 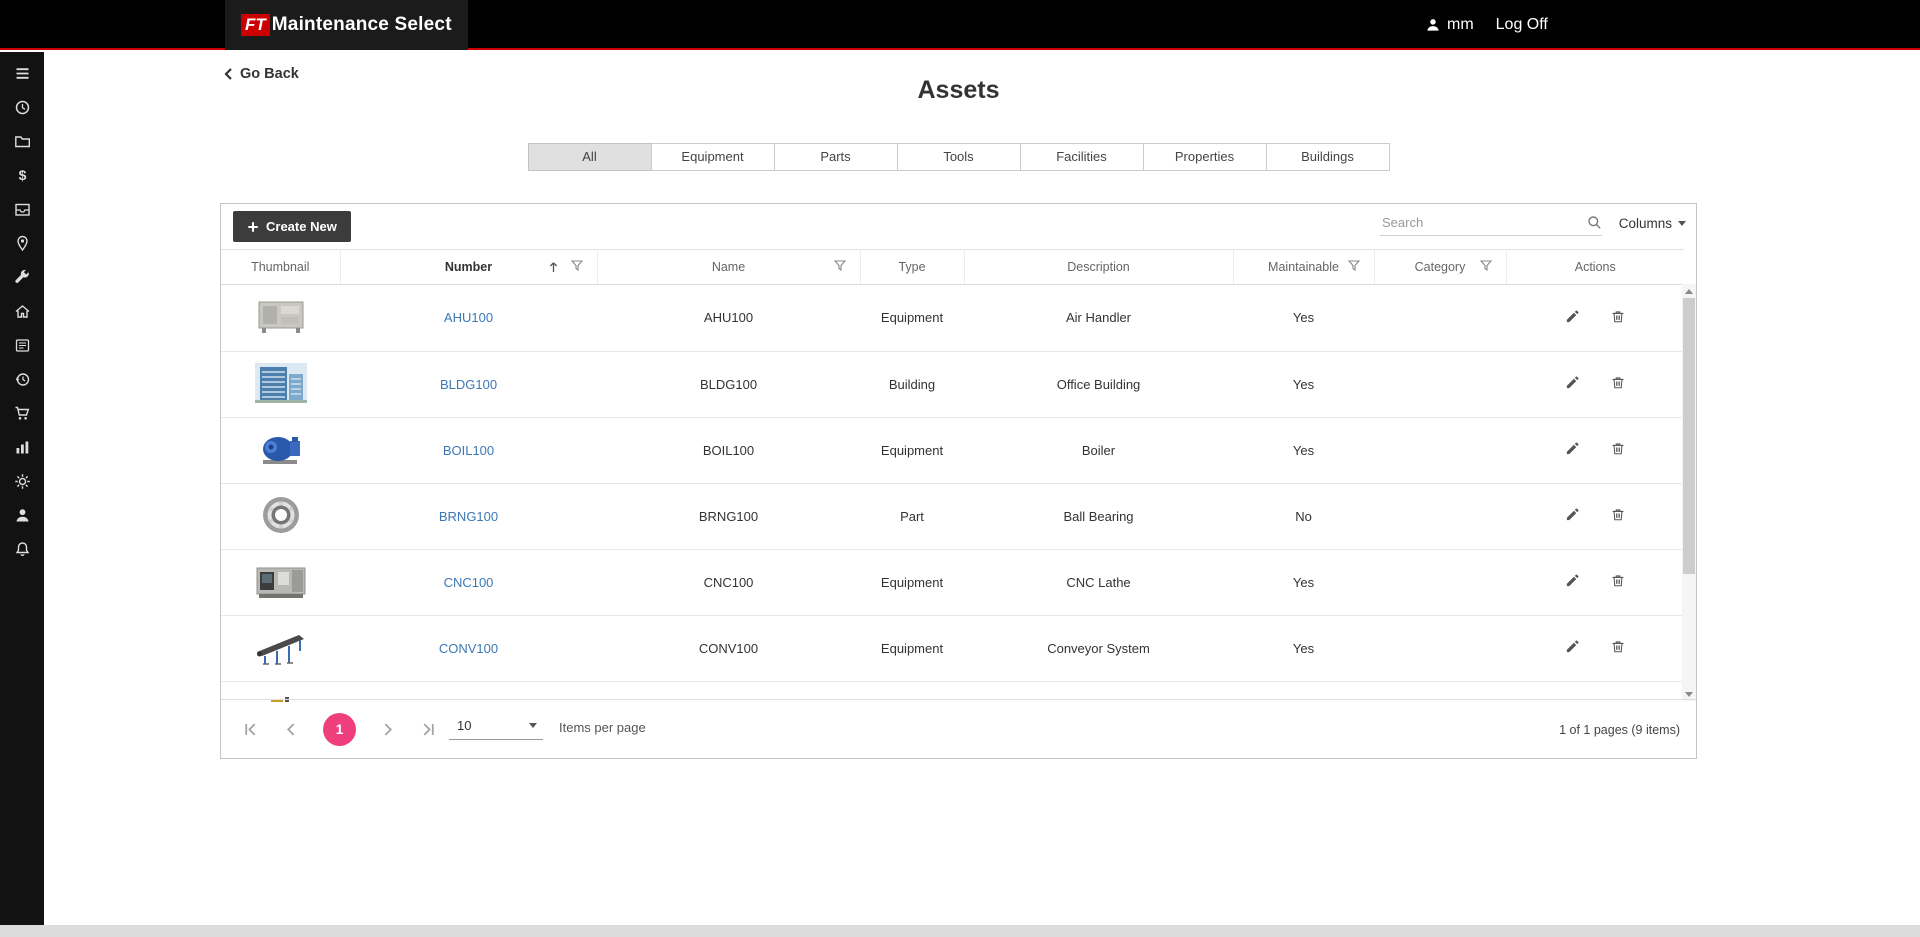 I want to click on tab-tools: Tools, so click(x=958, y=157).